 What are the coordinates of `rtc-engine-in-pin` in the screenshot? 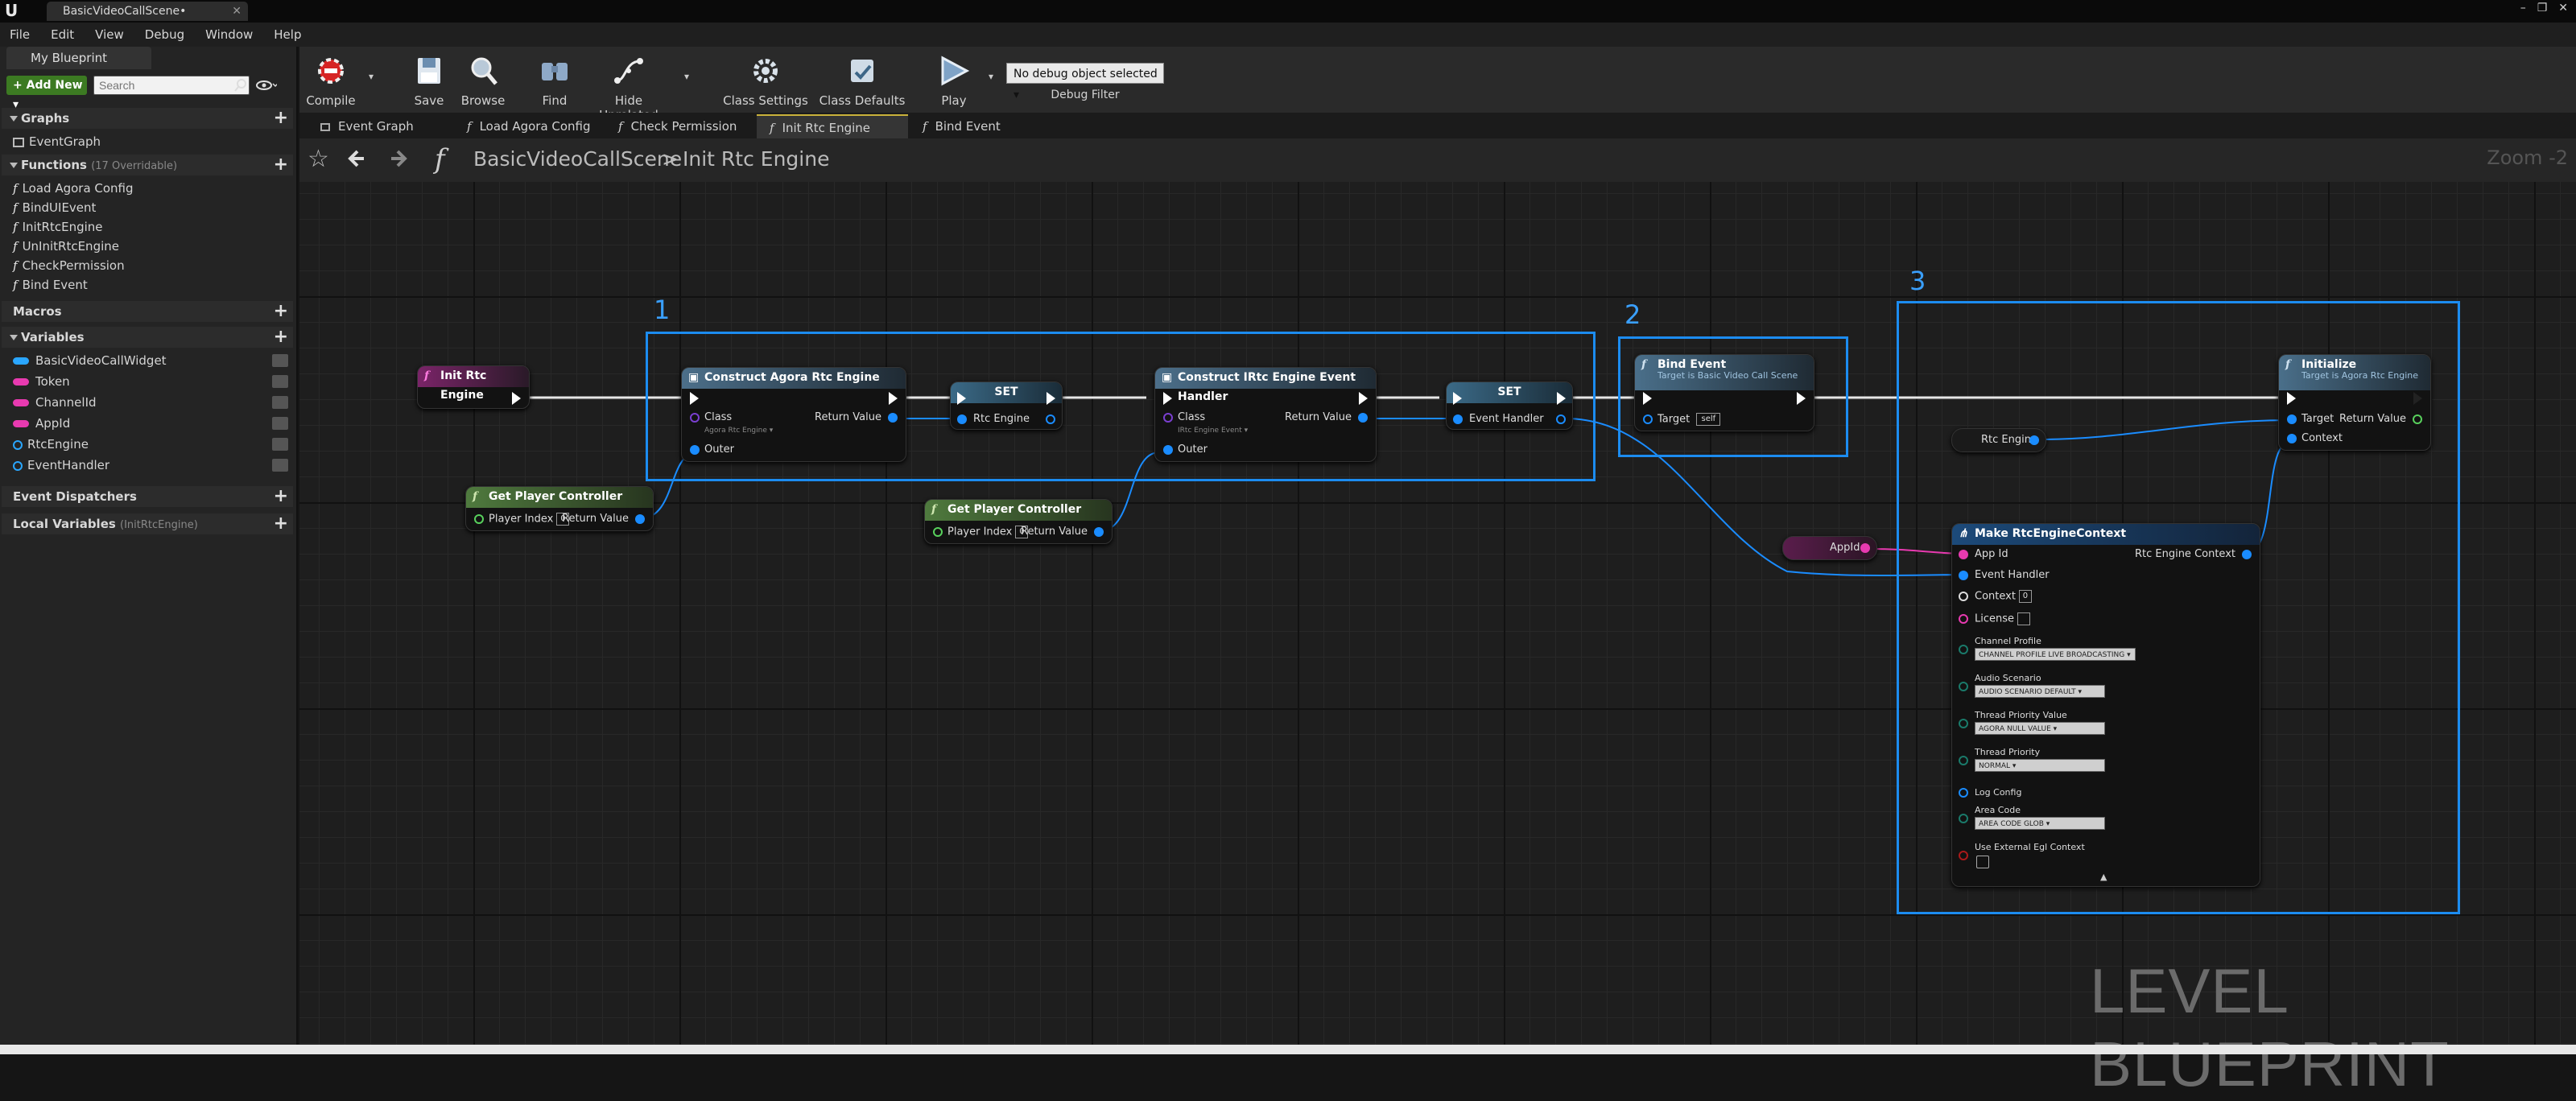 It's located at (962, 419).